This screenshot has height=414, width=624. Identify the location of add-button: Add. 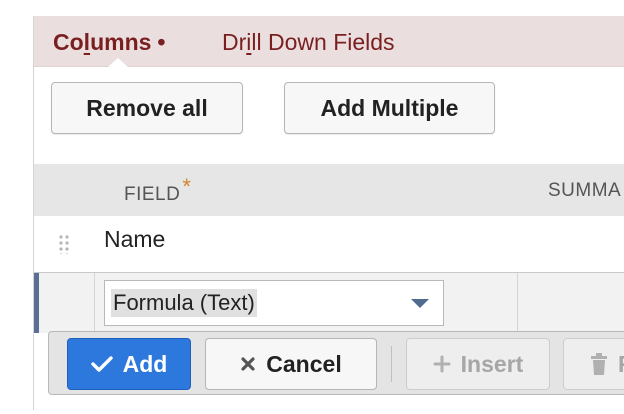
(129, 364).